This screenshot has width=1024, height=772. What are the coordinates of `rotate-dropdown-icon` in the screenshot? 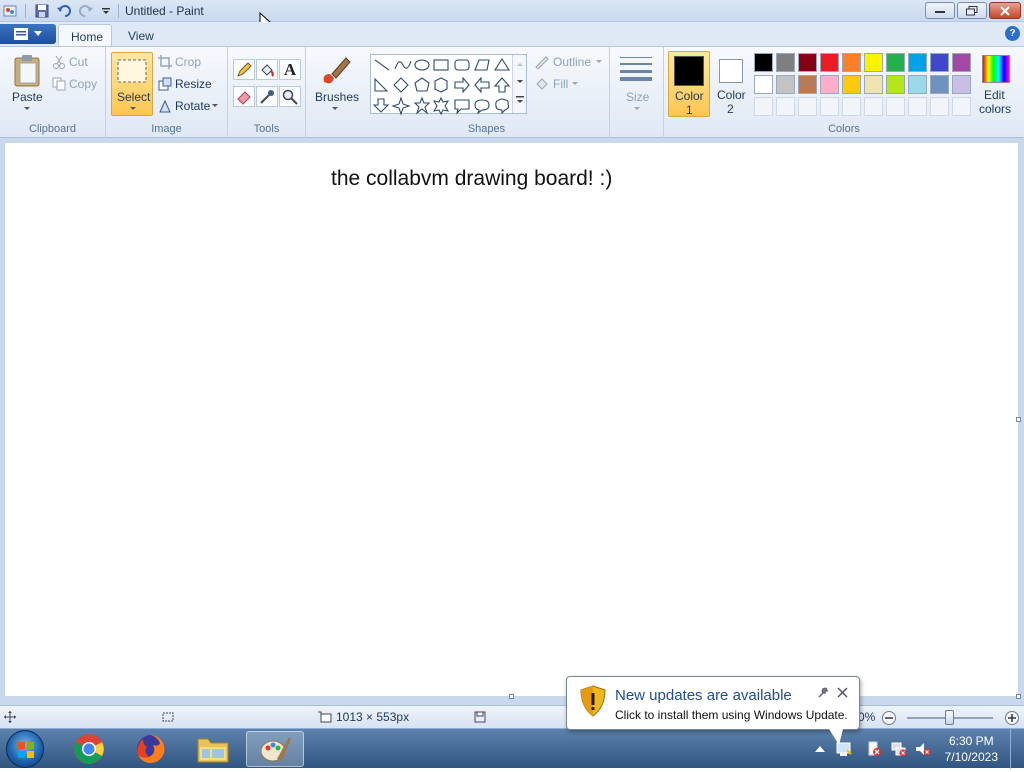 It's located at (215, 106).